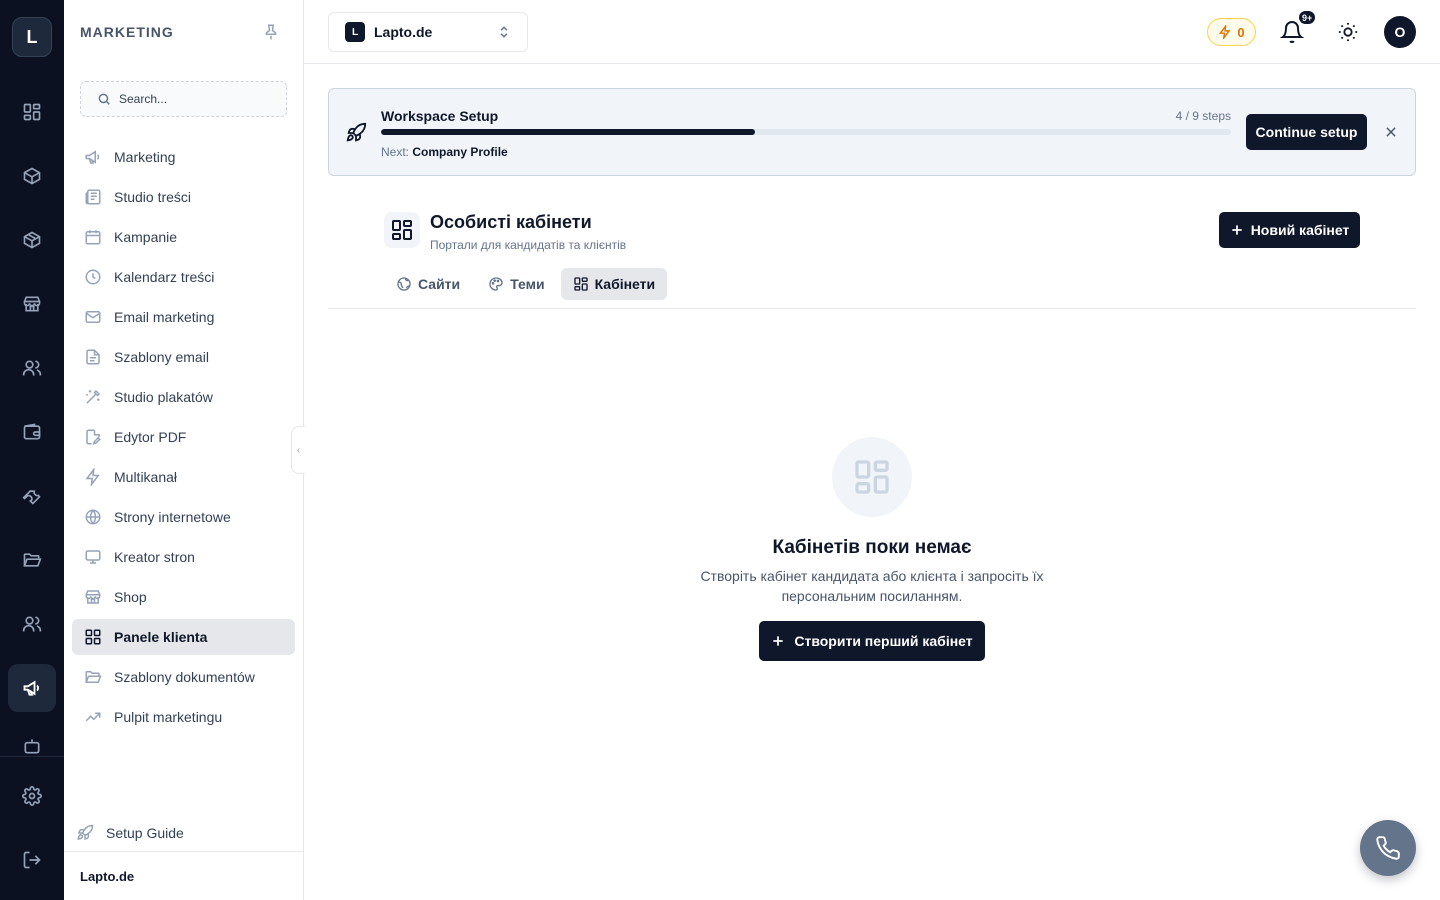 The image size is (1440, 900). Describe the element at coordinates (32, 368) in the screenshot. I see `rail-team-button` at that location.